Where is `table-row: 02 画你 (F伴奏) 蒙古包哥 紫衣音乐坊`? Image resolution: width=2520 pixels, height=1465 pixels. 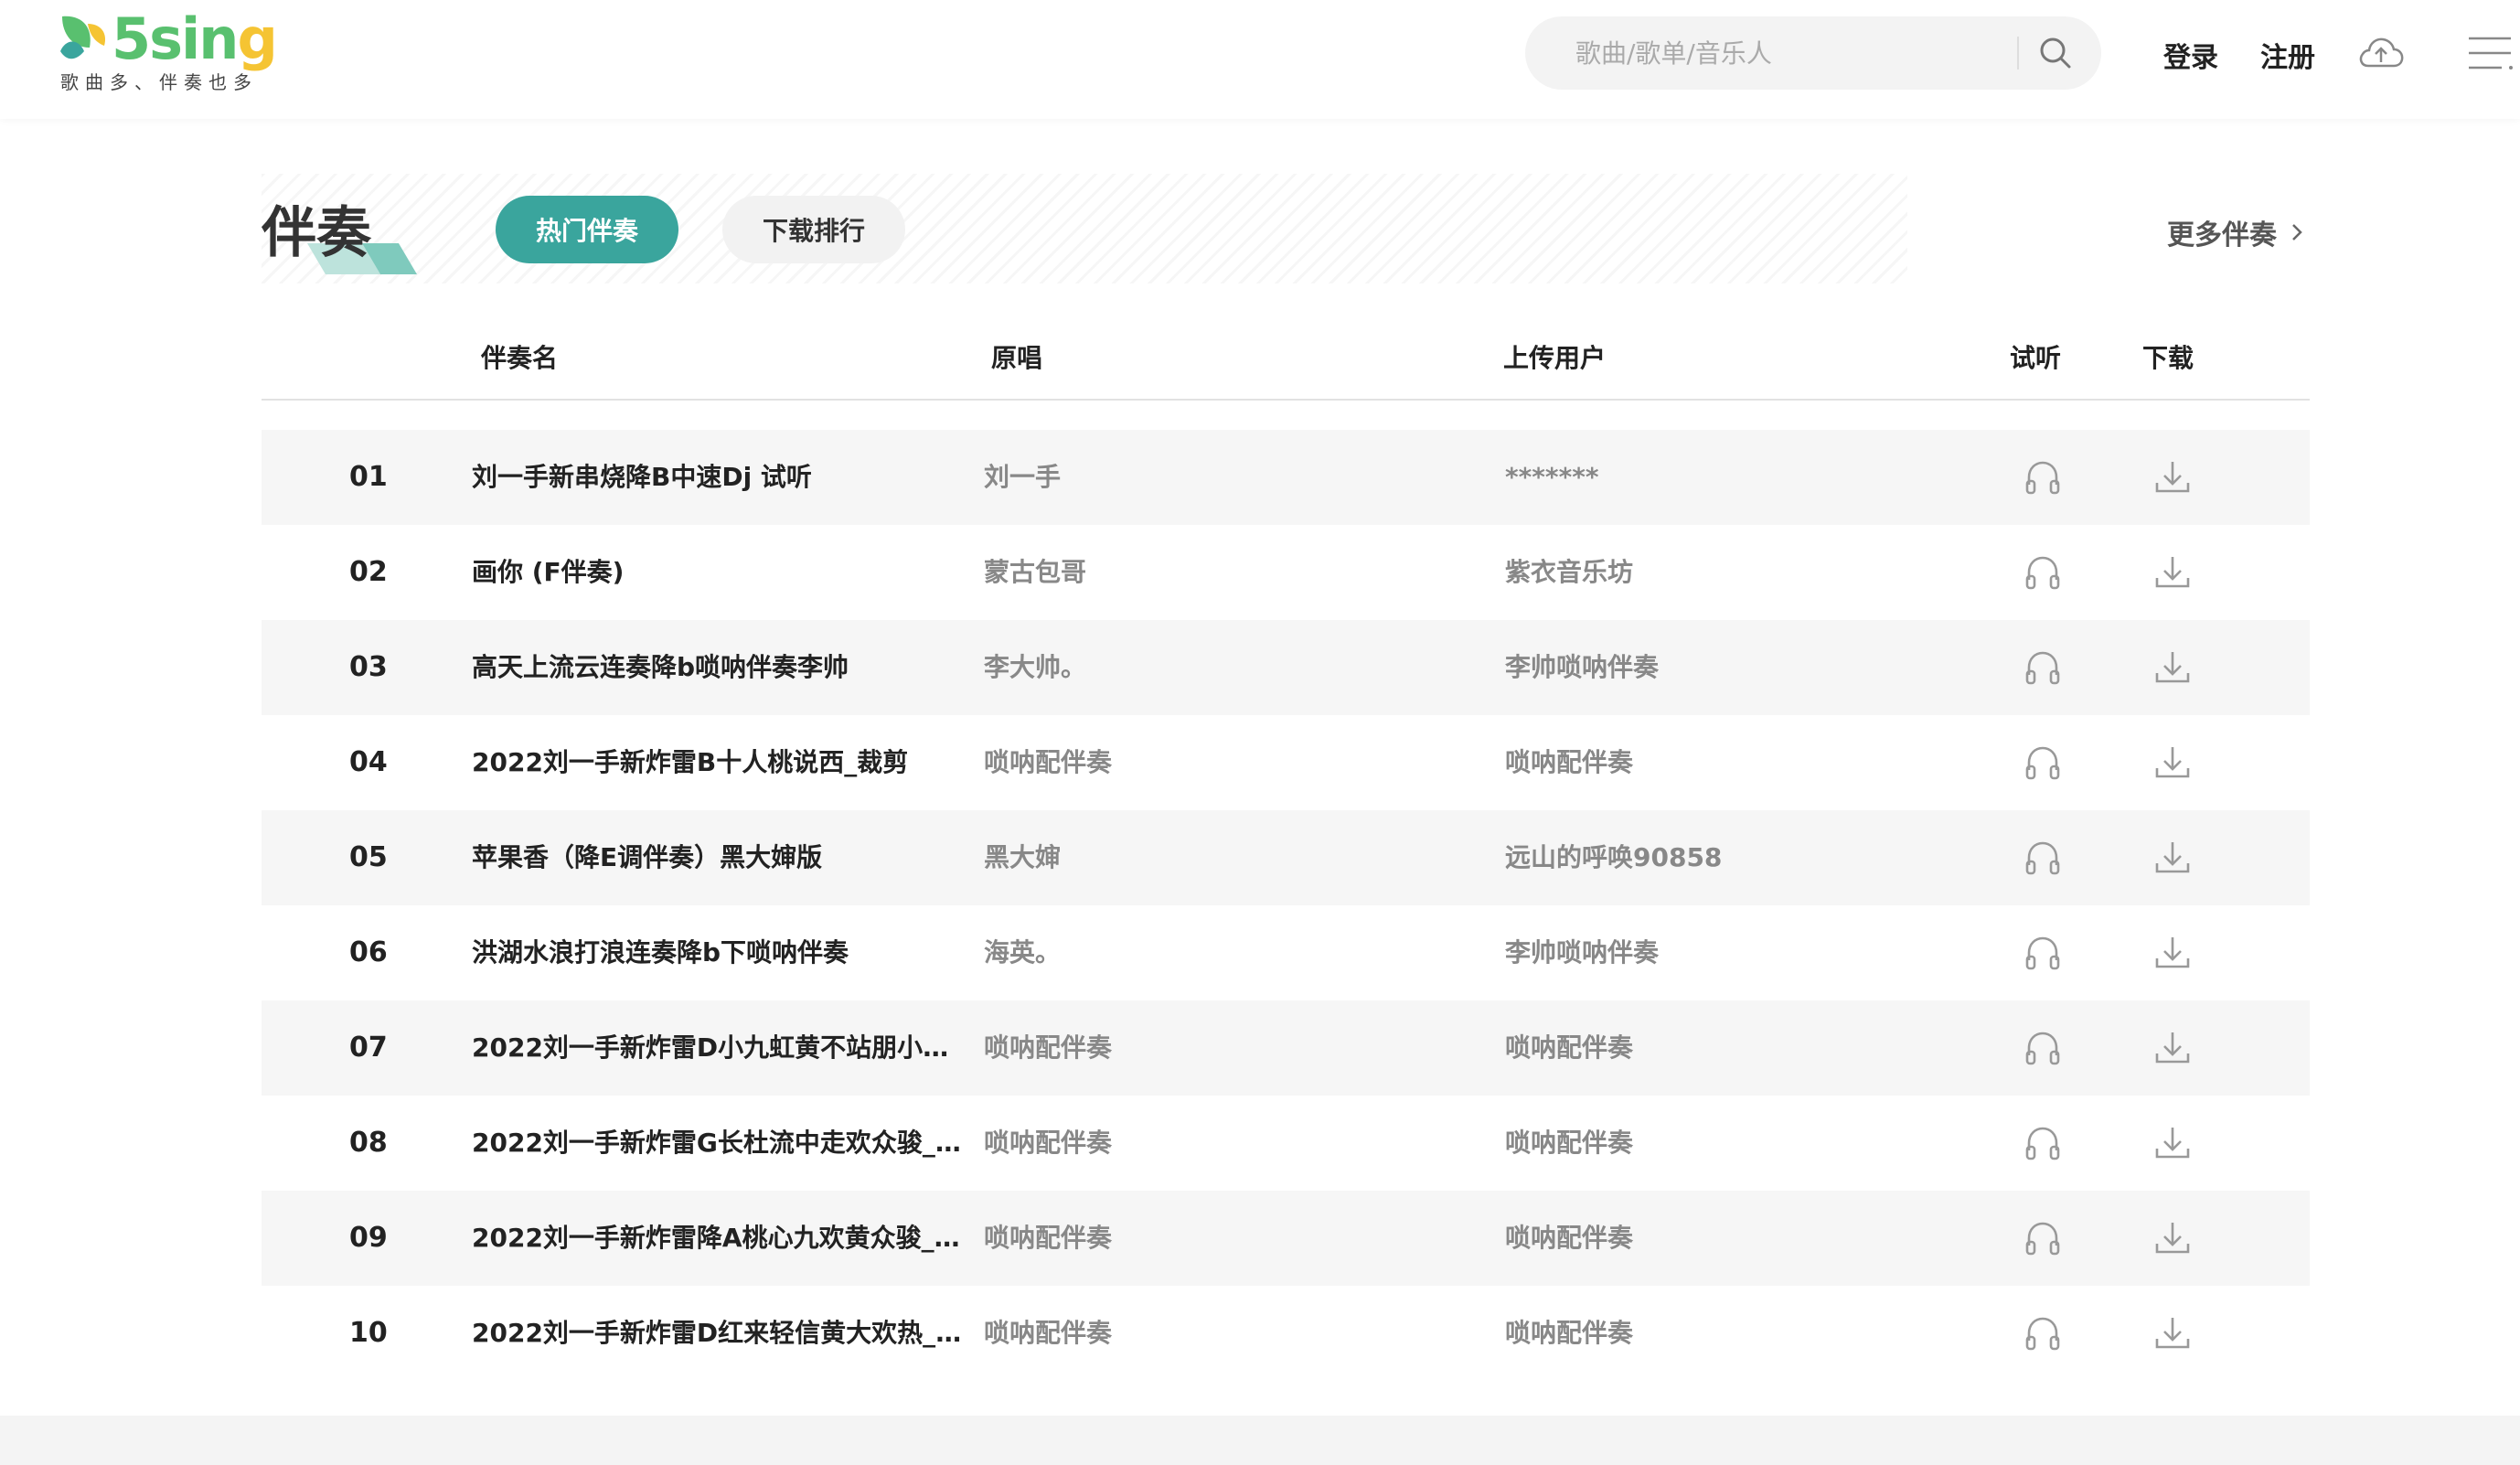 table-row: 02 画你 (F伴奏) 蒙古包哥 紫衣音乐坊 is located at coordinates (1286, 572).